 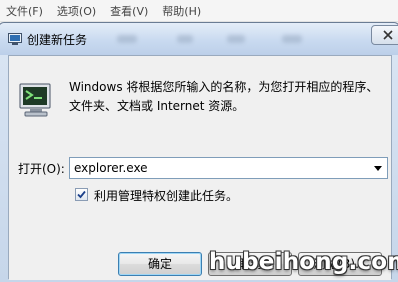 What do you see at coordinates (388, 35) in the screenshot?
I see `close-icon` at bounding box center [388, 35].